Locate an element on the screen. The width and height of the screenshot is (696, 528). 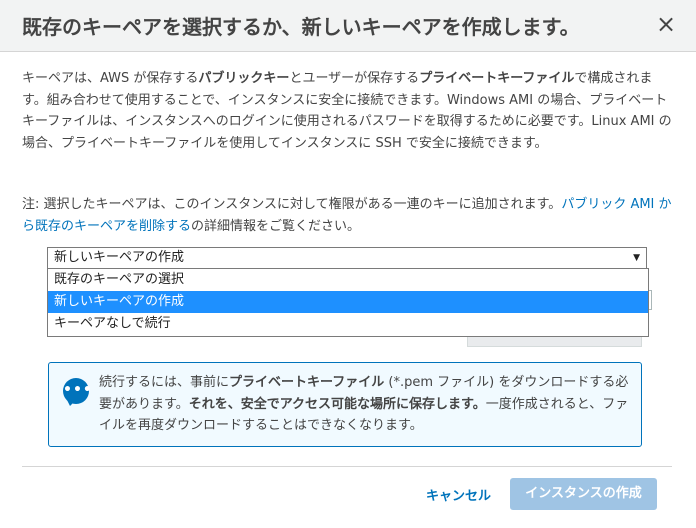
intro-text-2: とユーザーが保存する is located at coordinates (354, 78).